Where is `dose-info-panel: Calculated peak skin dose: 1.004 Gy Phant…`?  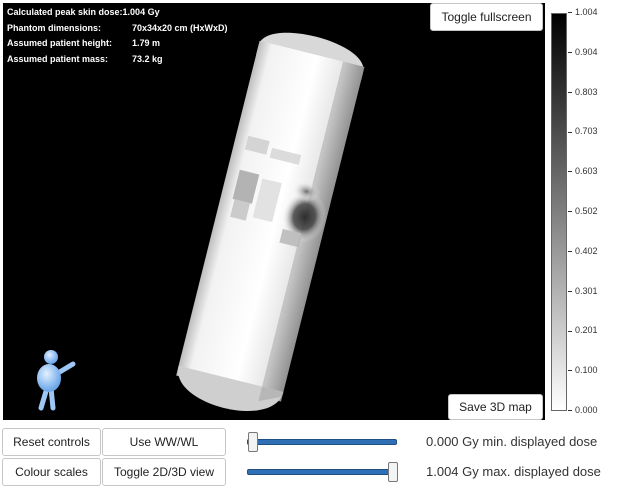 dose-info-panel: Calculated peak skin dose: 1.004 Gy Phant… is located at coordinates (117, 36).